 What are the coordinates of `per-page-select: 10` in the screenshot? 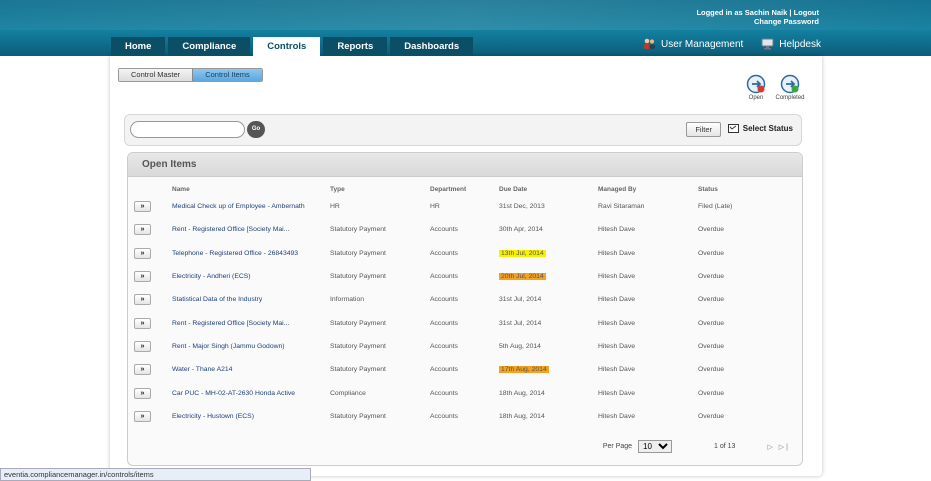 It's located at (655, 446).